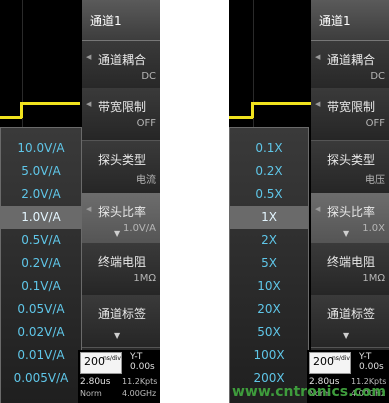 The width and height of the screenshot is (389, 403). Describe the element at coordinates (269, 171) in the screenshot. I see `dropdown-option: 0.2X` at that location.